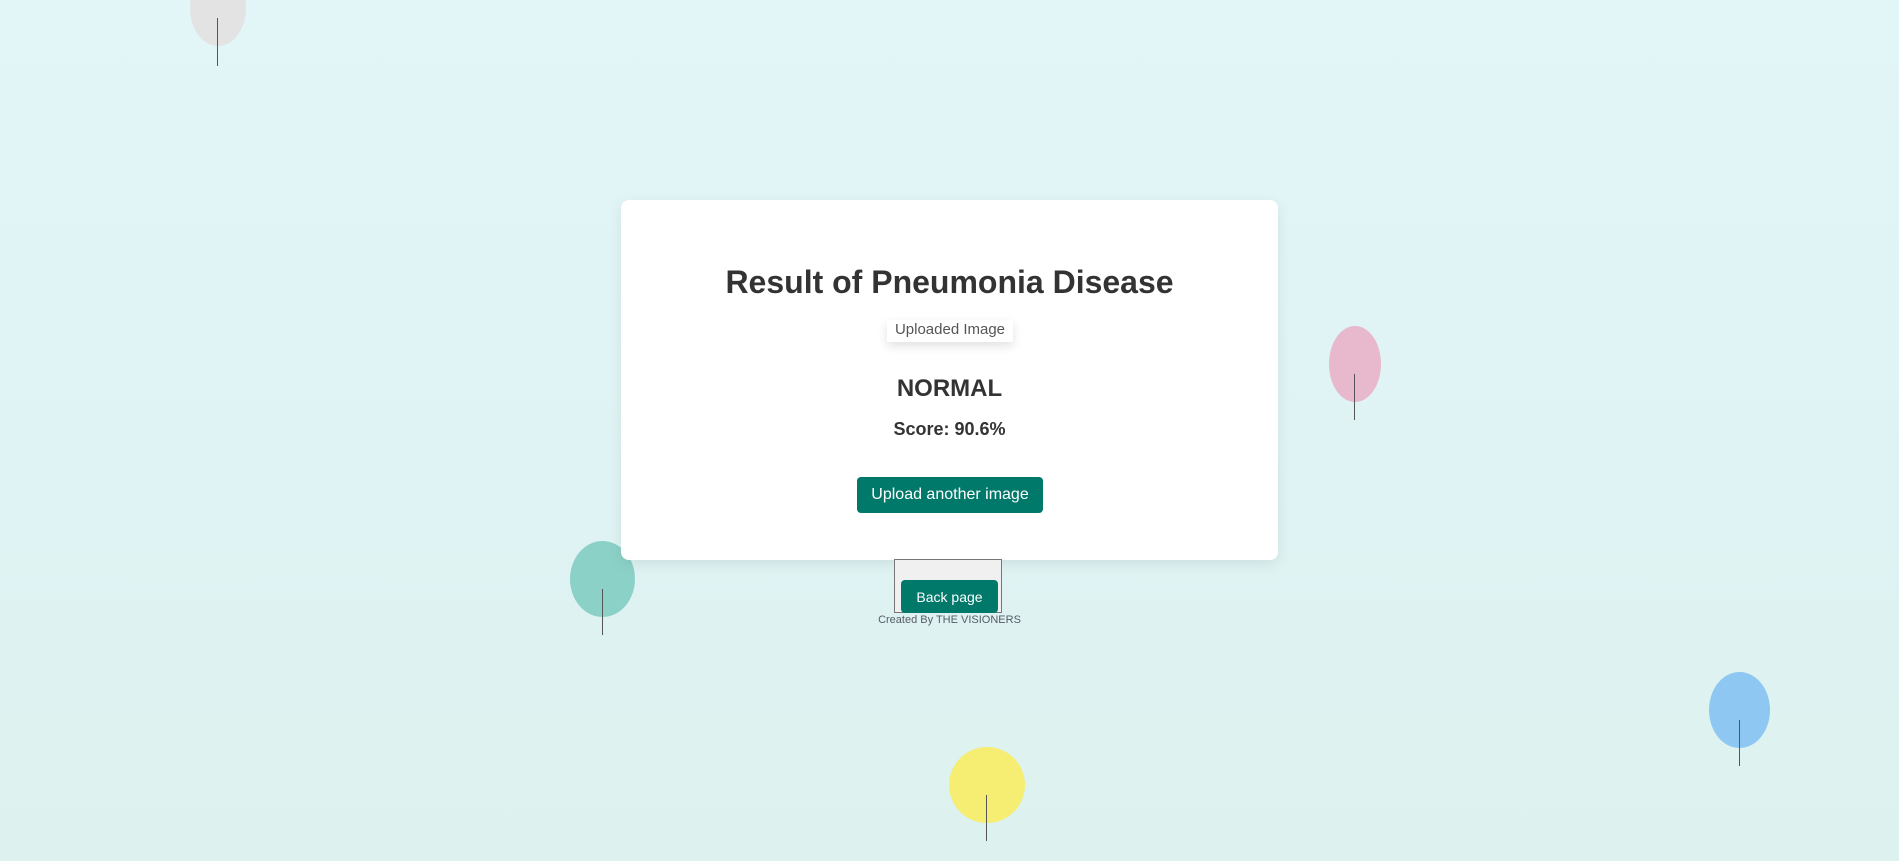 The image size is (1899, 861). Describe the element at coordinates (949, 282) in the screenshot. I see `page-title: Result of Pneumonia Disease` at that location.